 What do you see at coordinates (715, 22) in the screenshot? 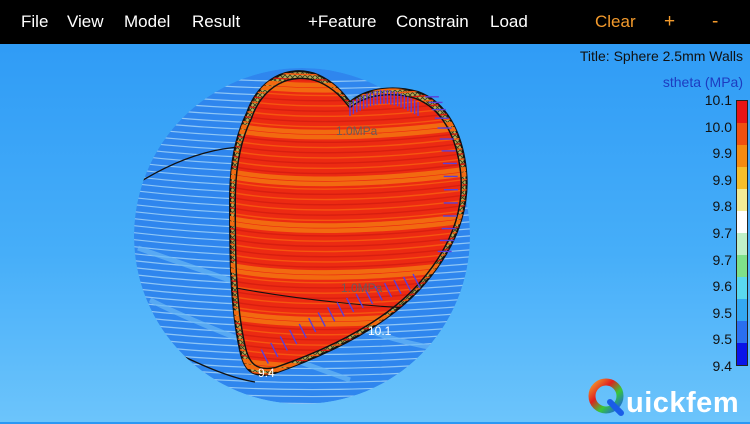
I see `zoom-out-button: -` at bounding box center [715, 22].